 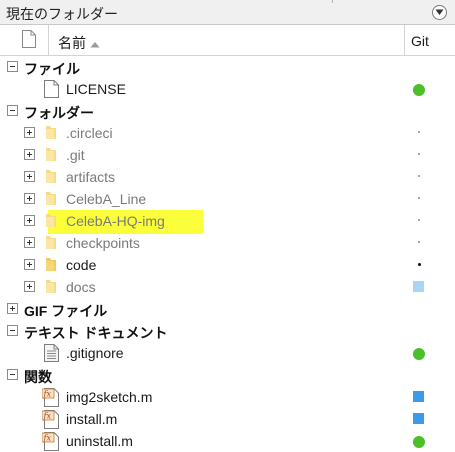 I want to click on item-name: .git, so click(x=75, y=155).